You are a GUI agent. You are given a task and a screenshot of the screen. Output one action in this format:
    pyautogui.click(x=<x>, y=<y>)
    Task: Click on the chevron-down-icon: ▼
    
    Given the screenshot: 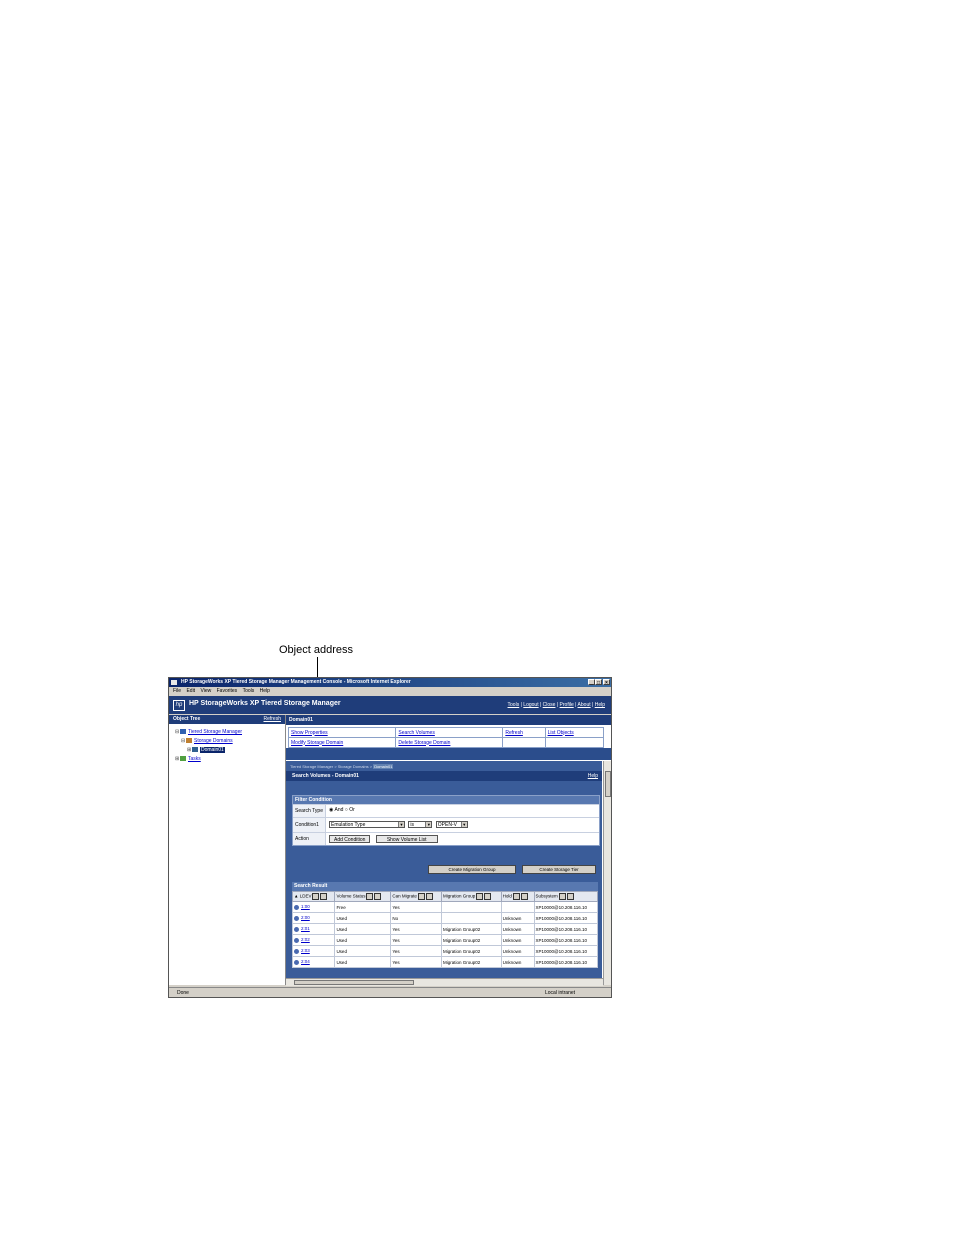 What is the action you would take?
    pyautogui.click(x=428, y=824)
    